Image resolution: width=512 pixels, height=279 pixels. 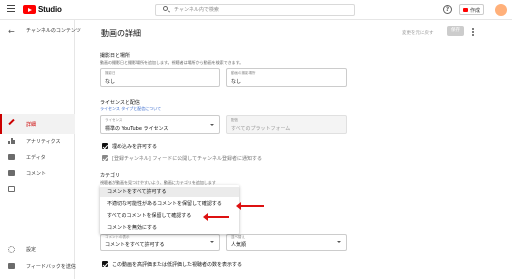 I want to click on sidebar-item-editor: エディタ, so click(x=36, y=157).